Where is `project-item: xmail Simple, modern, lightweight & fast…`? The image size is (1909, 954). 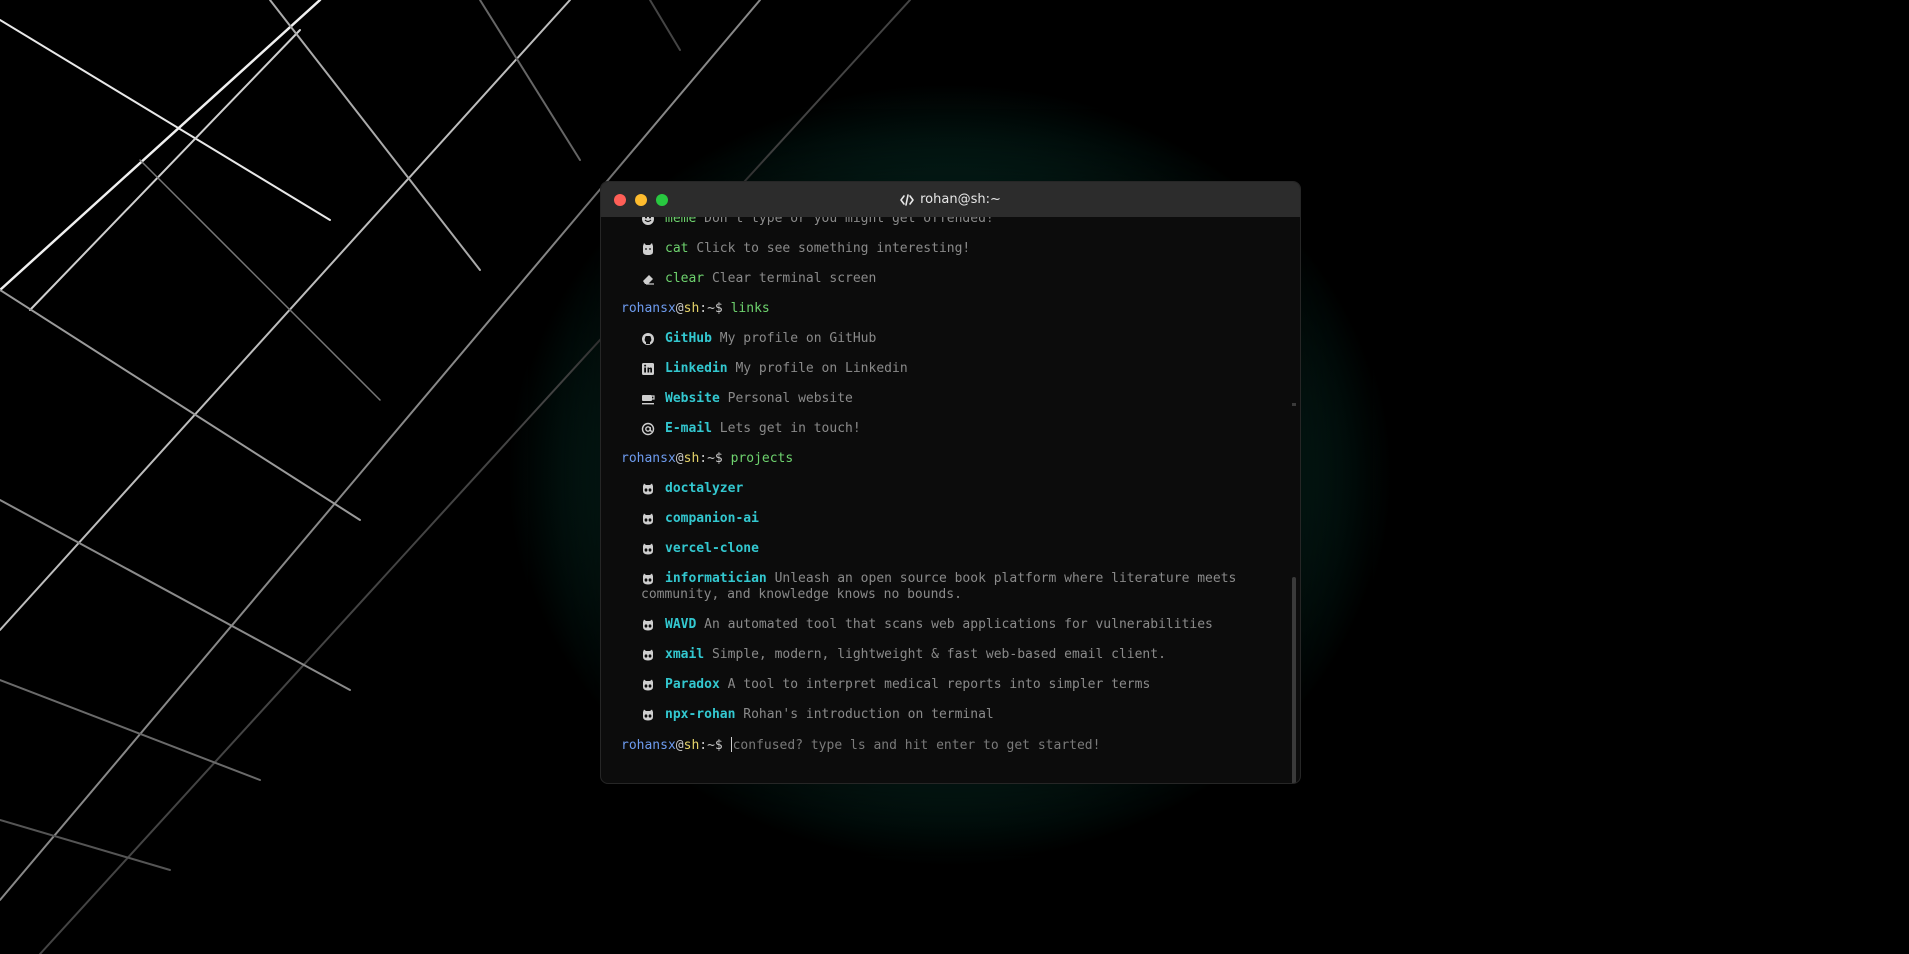
project-item: xmail Simple, modern, lightweight & fast… is located at coordinates (941, 655).